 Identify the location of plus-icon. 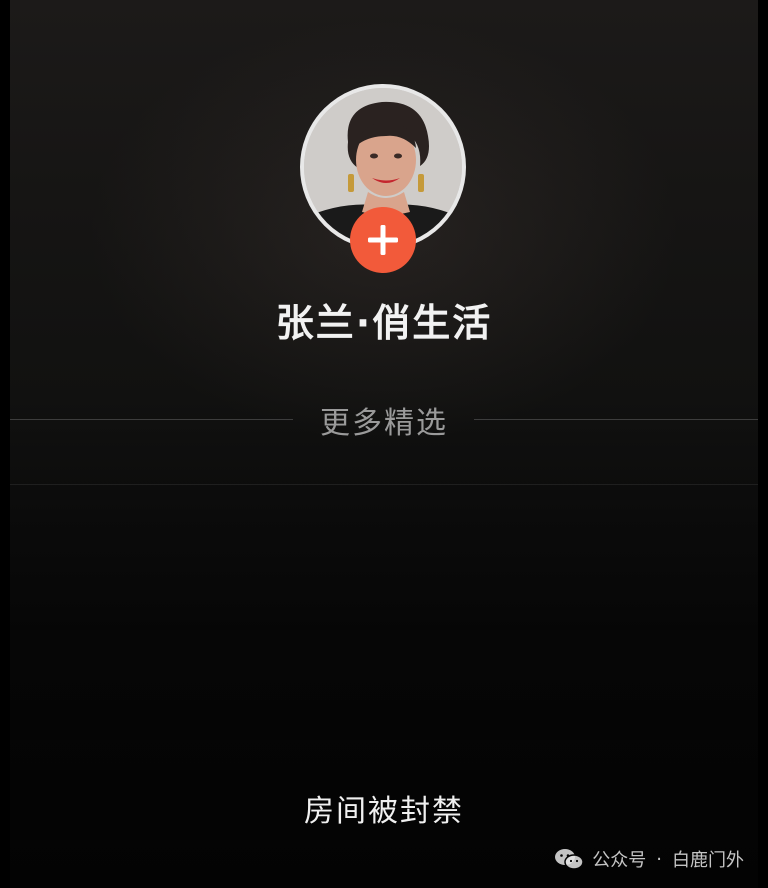
(383, 240).